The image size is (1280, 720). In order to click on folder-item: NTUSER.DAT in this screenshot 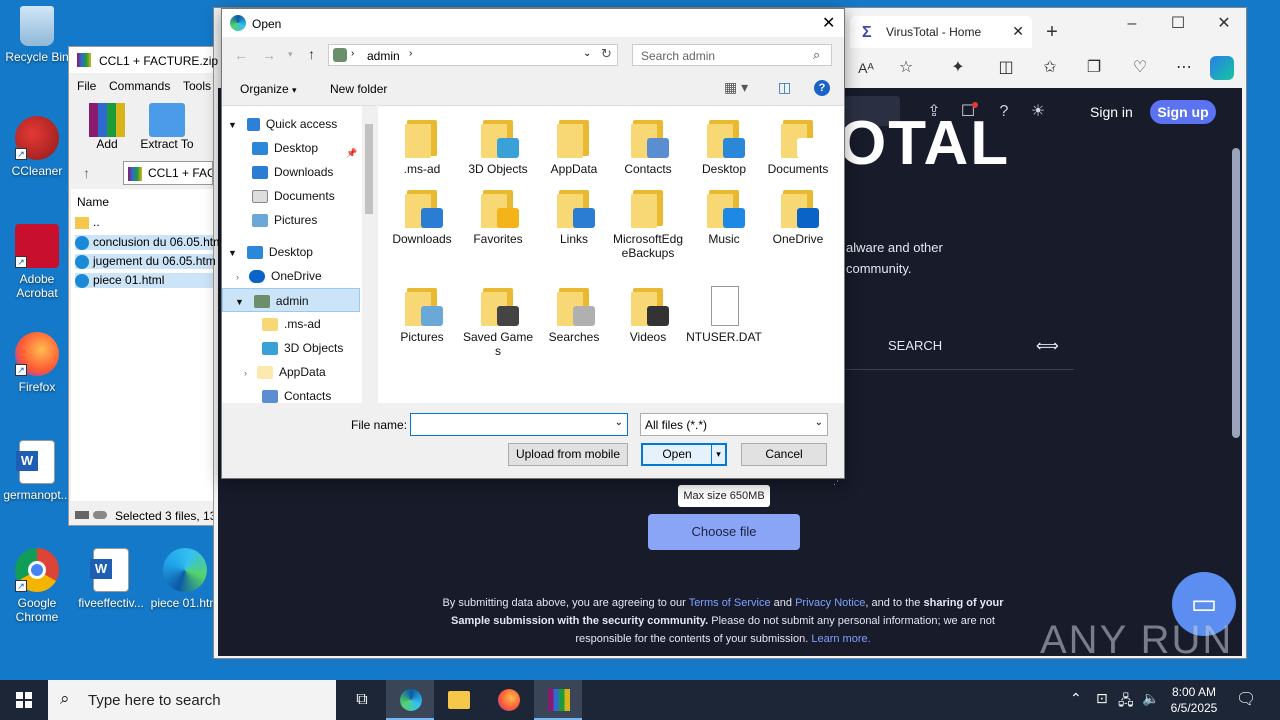, I will do `click(724, 315)`.